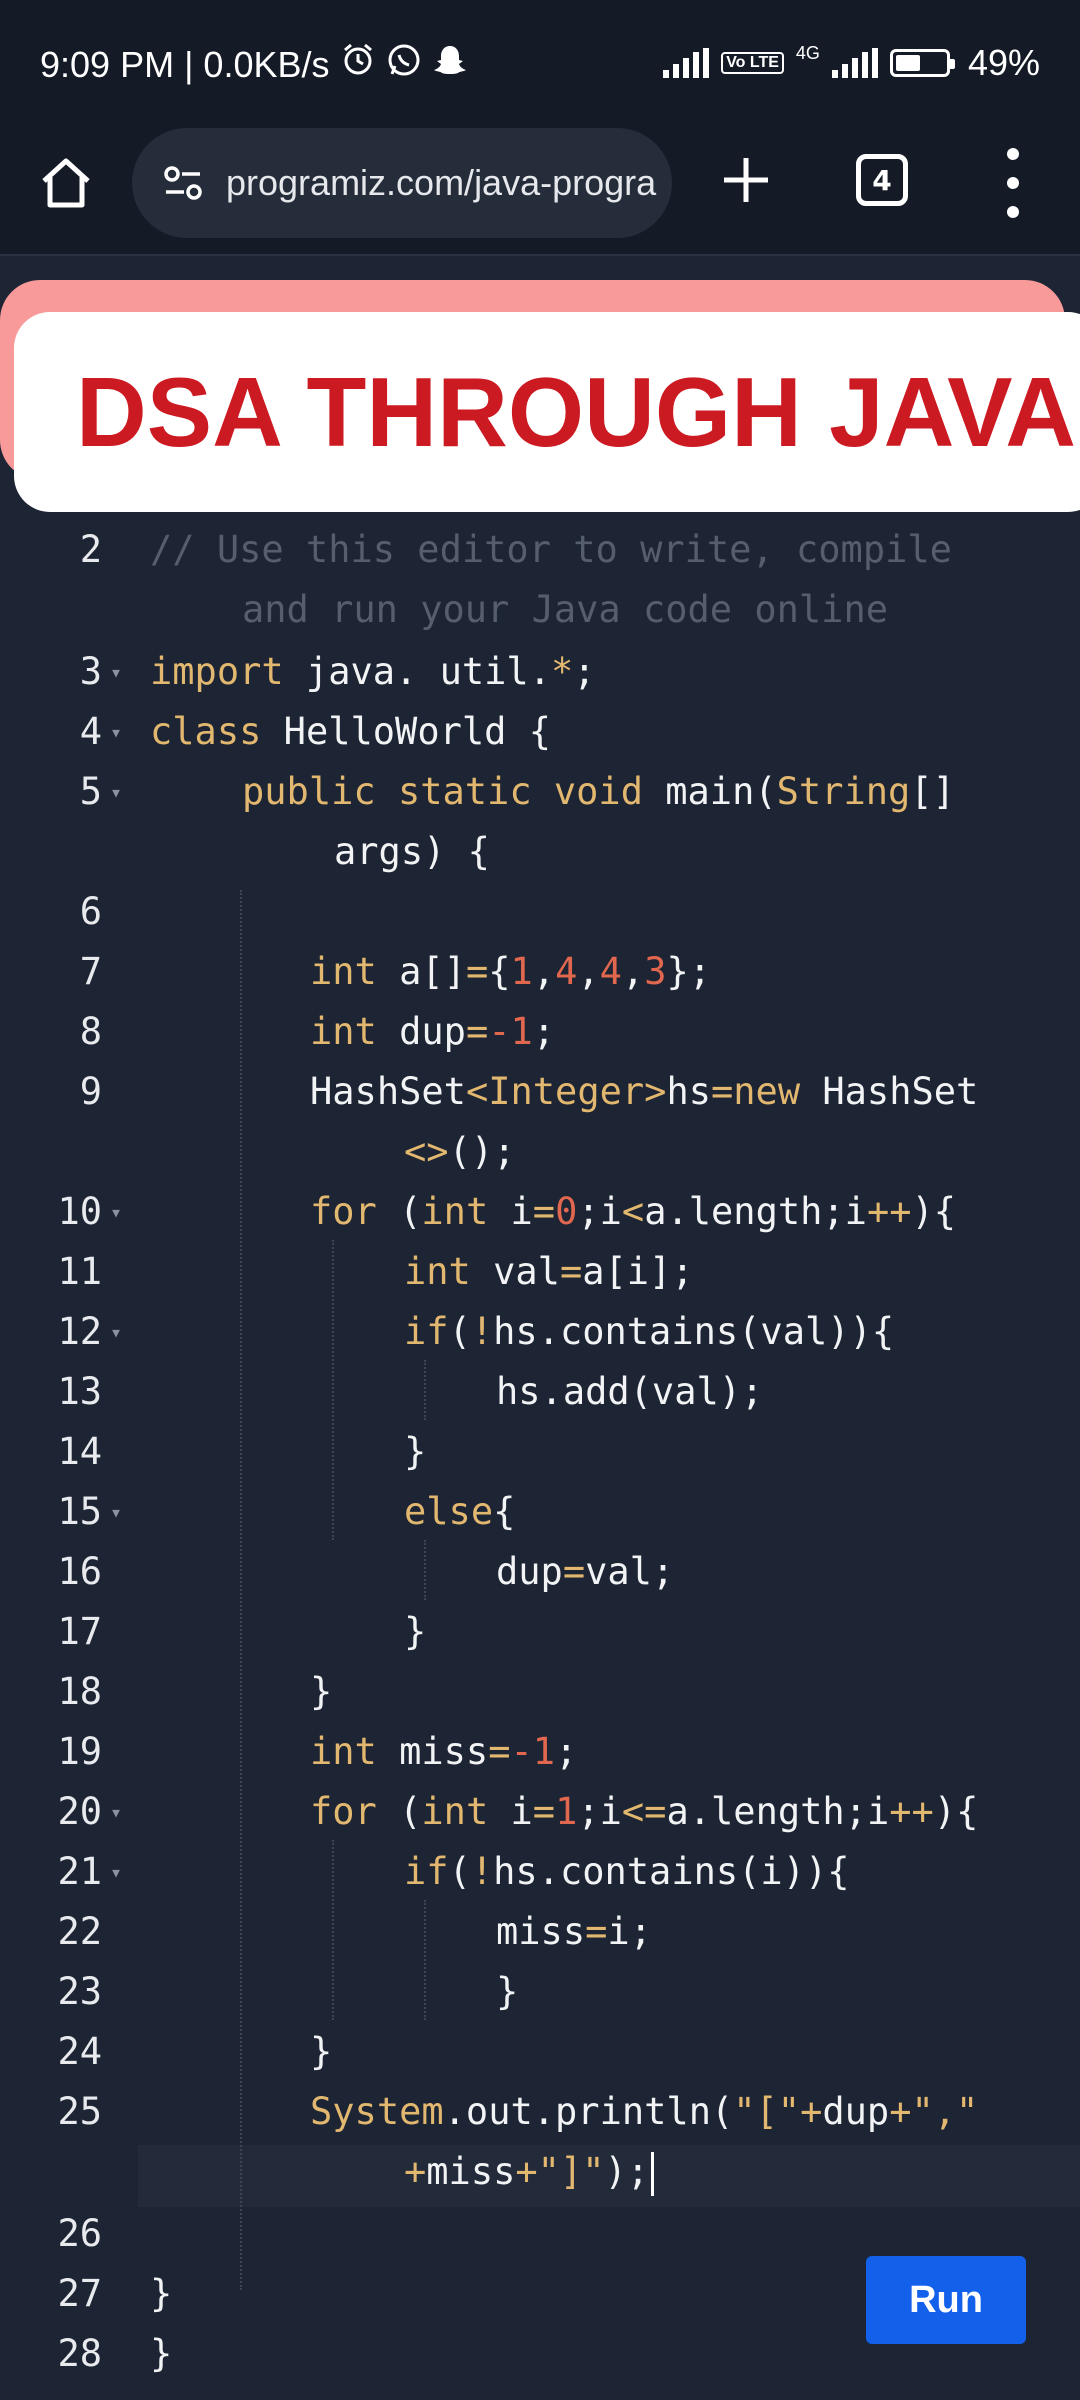  I want to click on code-line: 20 ▾ for (int i=1;i<=a.length;i++){, so click(540, 1812).